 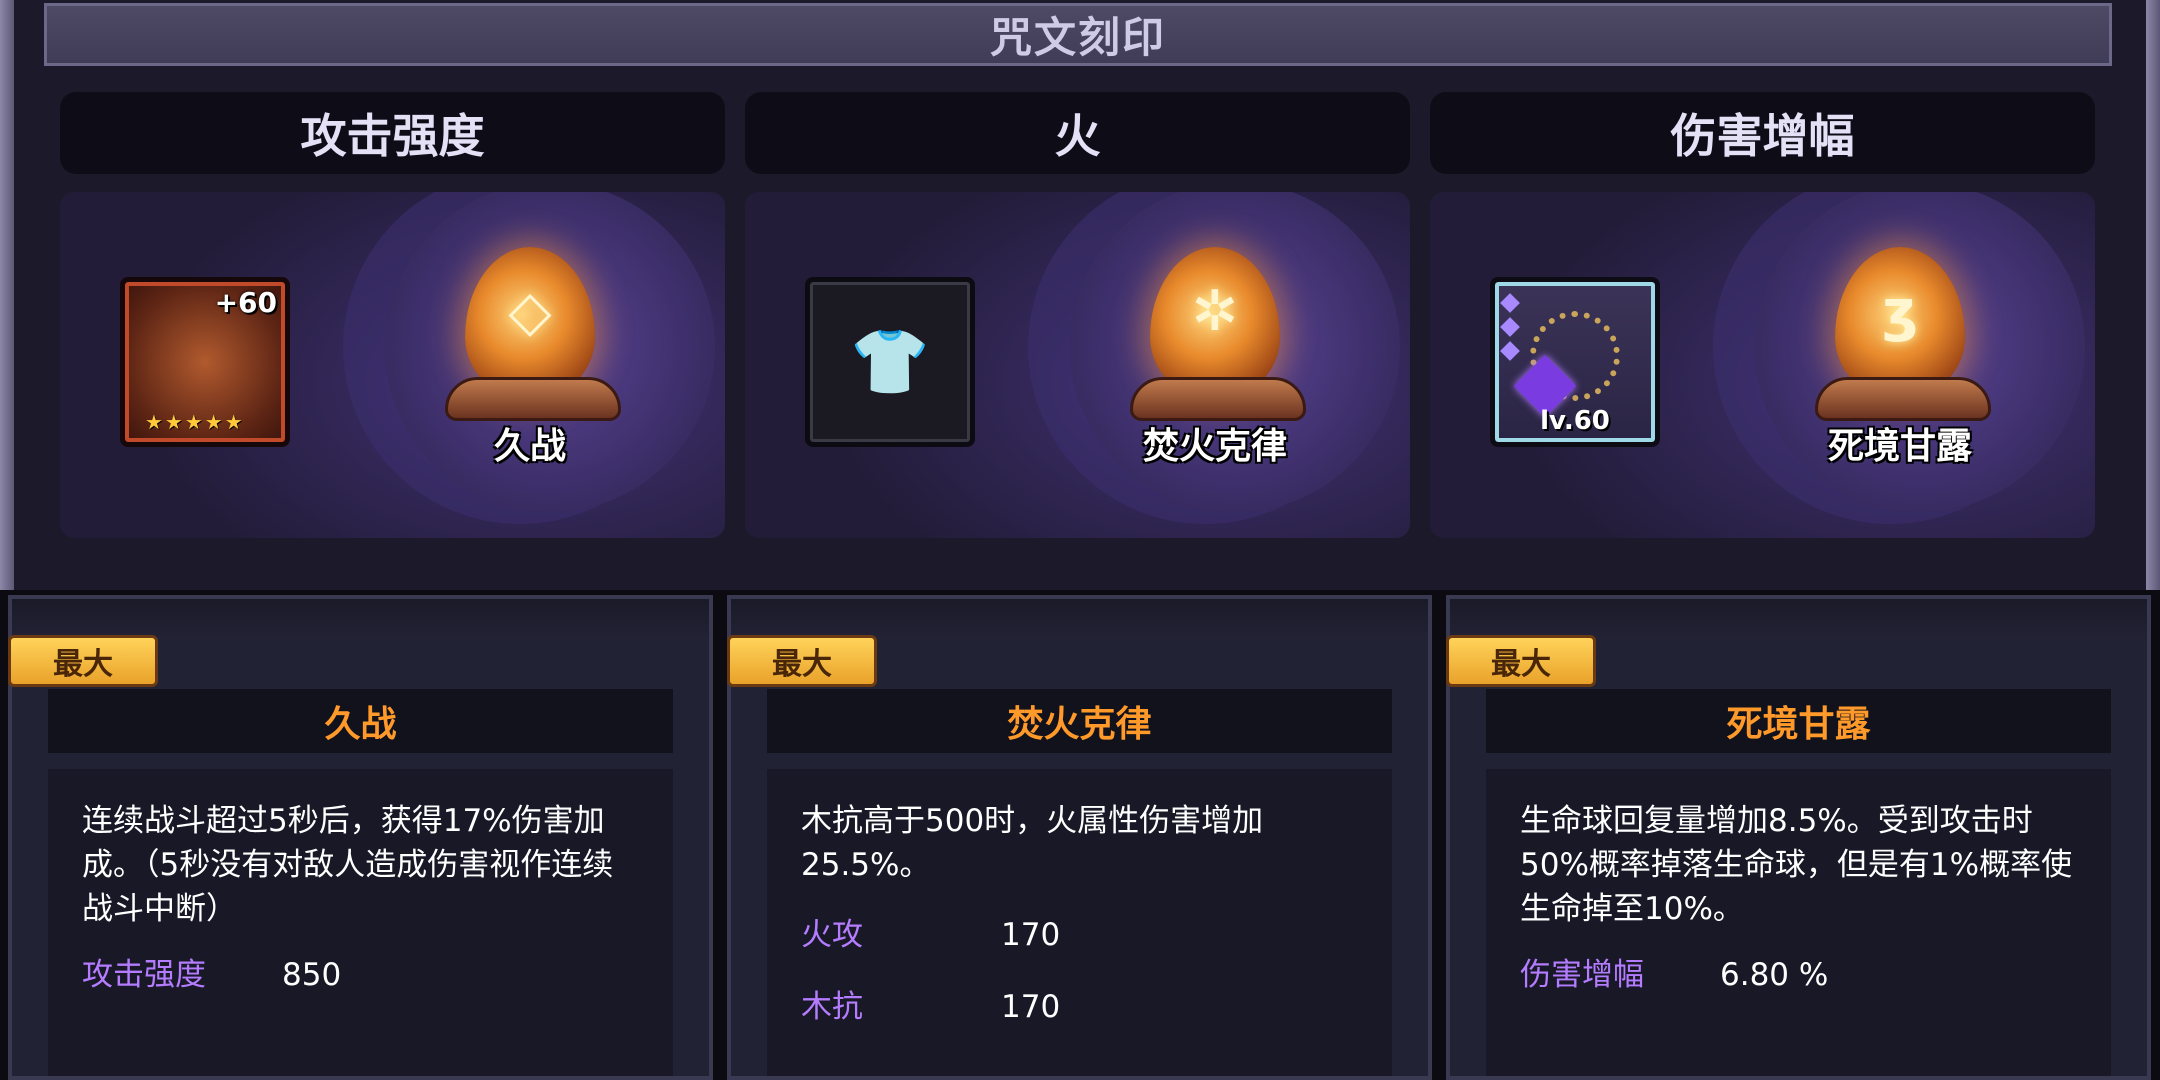 What do you see at coordinates (1077, 37) in the screenshot?
I see `page-title: 咒文刻印` at bounding box center [1077, 37].